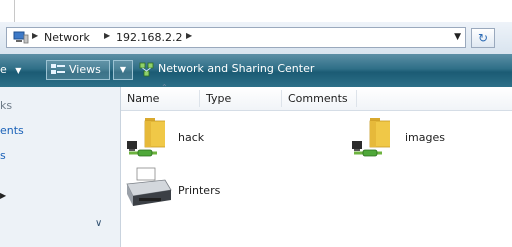  Describe the element at coordinates (3, 195) in the screenshot. I see `nav-expand-arrow-icon: ▶` at that location.